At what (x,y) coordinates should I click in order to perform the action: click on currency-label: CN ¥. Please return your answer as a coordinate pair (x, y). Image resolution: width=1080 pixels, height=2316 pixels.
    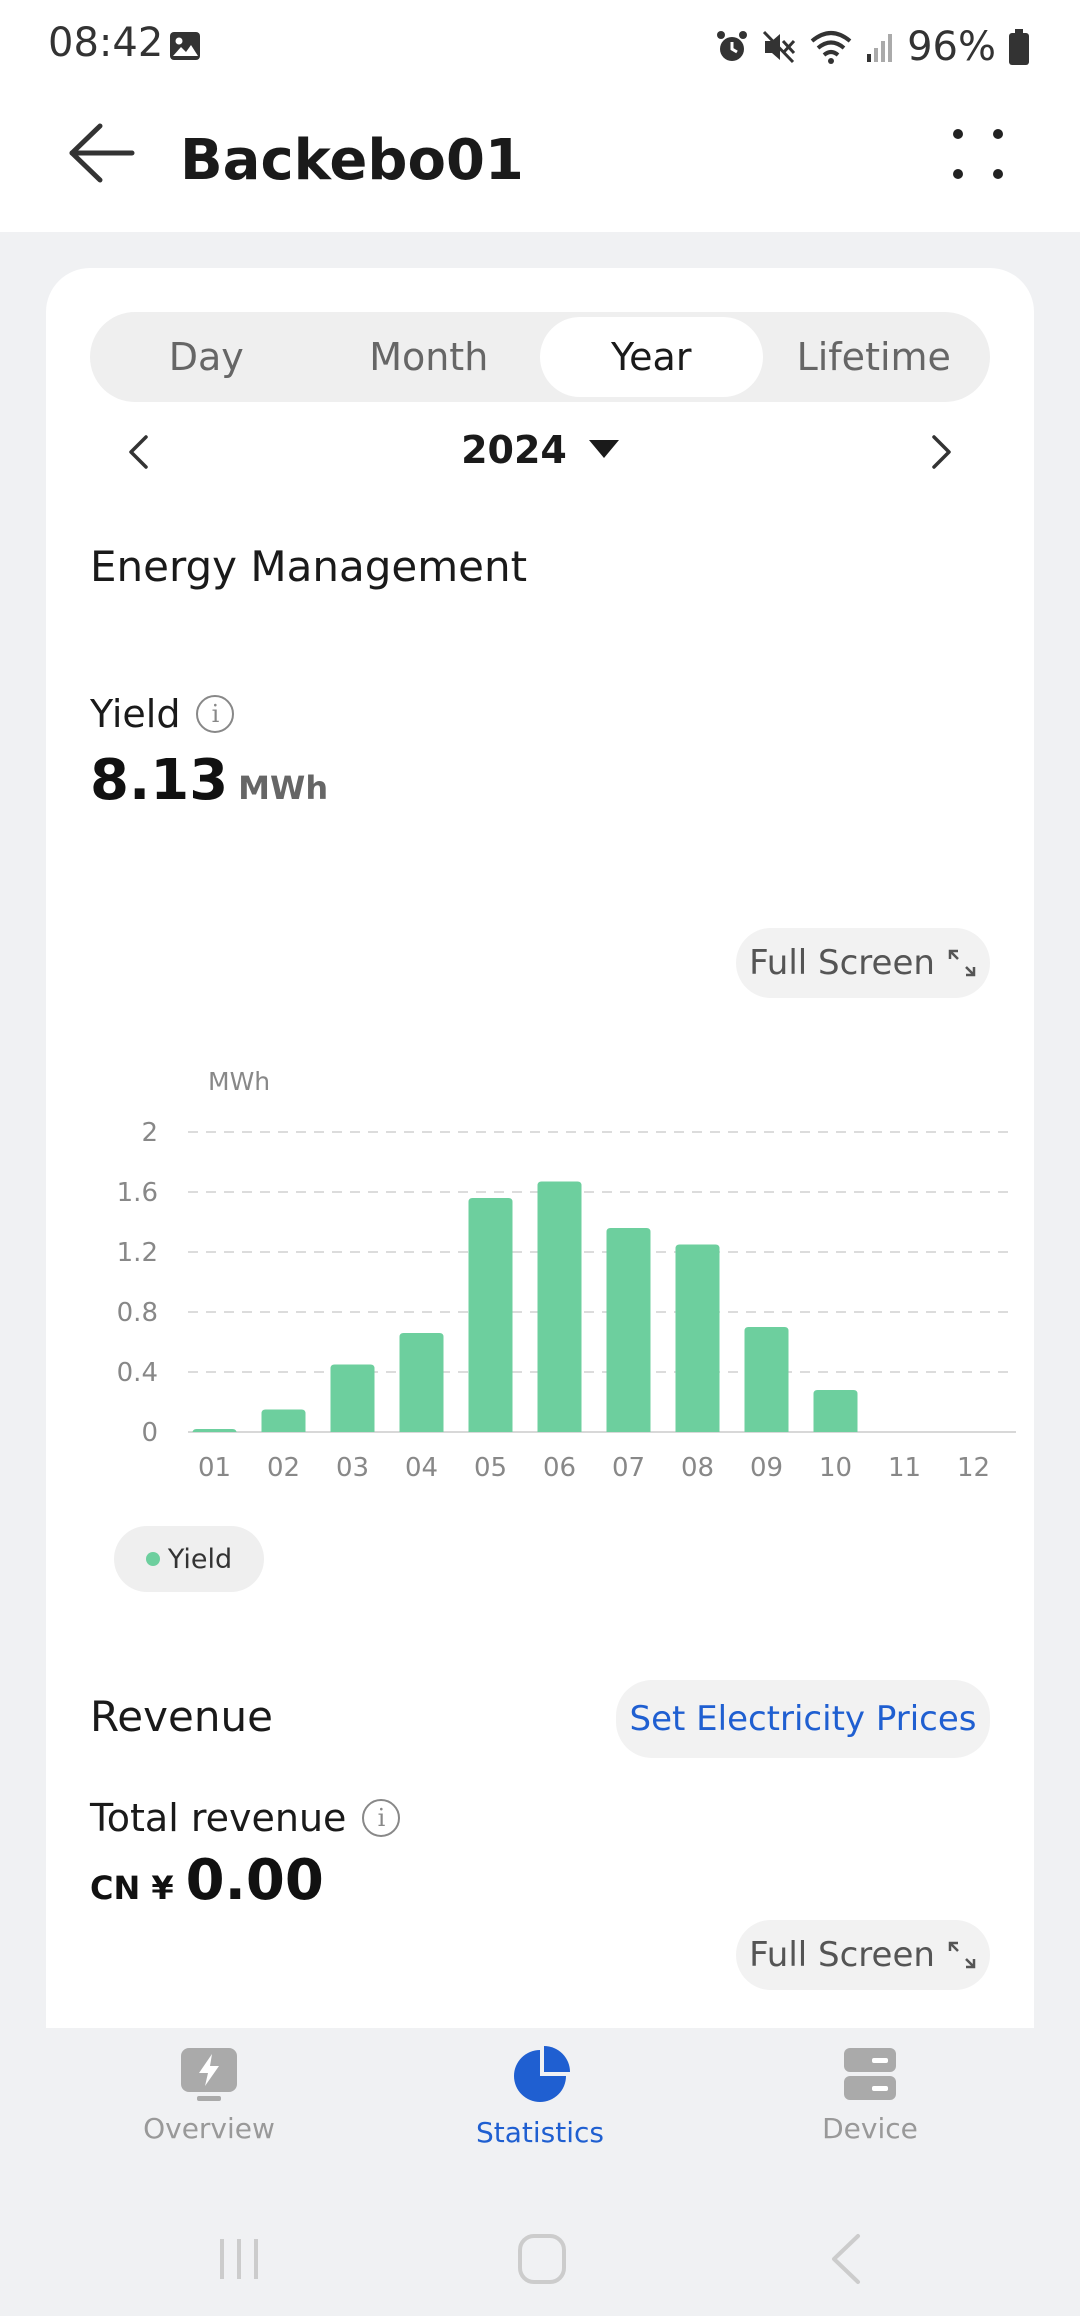
    Looking at the image, I should click on (132, 1888).